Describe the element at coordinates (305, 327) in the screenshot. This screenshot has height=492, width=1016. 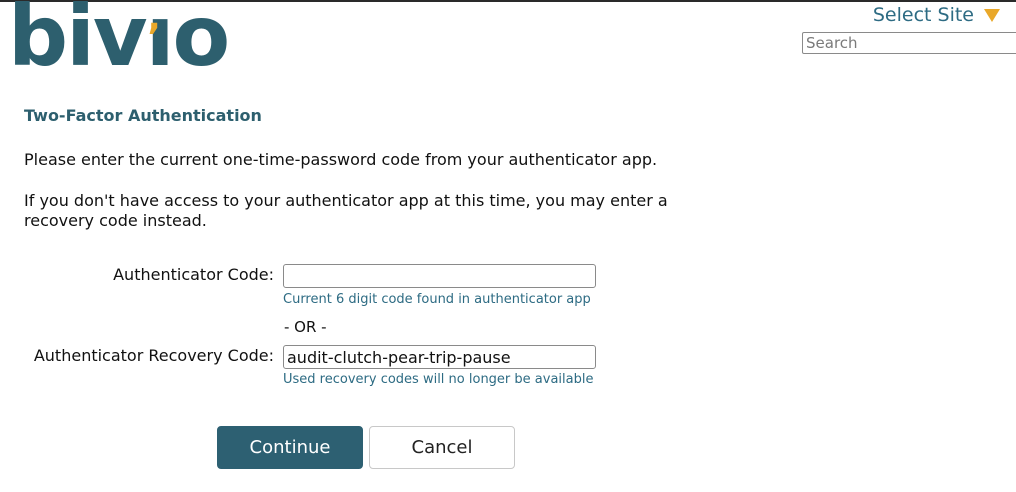
I see `or-separator: - OR -` at that location.